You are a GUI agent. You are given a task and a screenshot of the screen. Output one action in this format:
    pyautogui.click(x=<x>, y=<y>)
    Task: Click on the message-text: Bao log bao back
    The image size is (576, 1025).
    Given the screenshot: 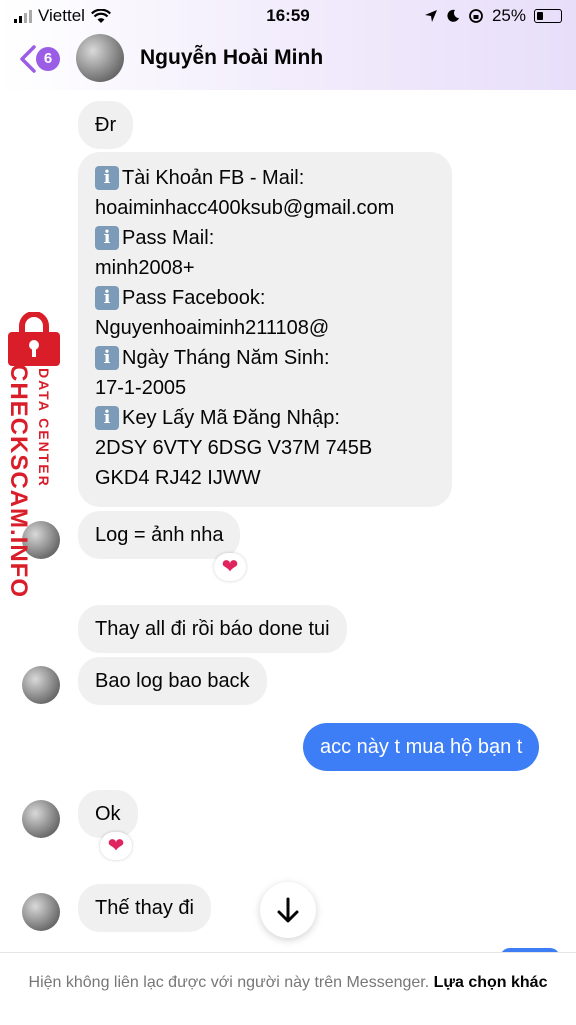 What is the action you would take?
    pyautogui.click(x=172, y=681)
    